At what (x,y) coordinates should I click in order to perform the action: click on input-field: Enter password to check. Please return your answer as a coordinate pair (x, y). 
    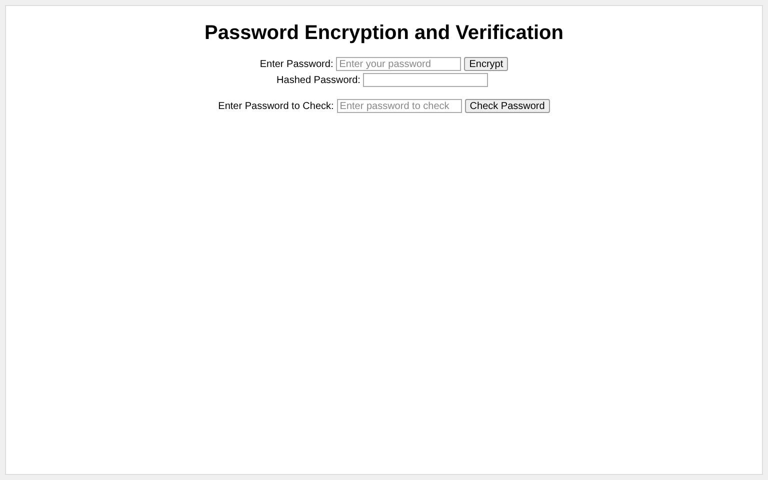
    Looking at the image, I should click on (399, 106).